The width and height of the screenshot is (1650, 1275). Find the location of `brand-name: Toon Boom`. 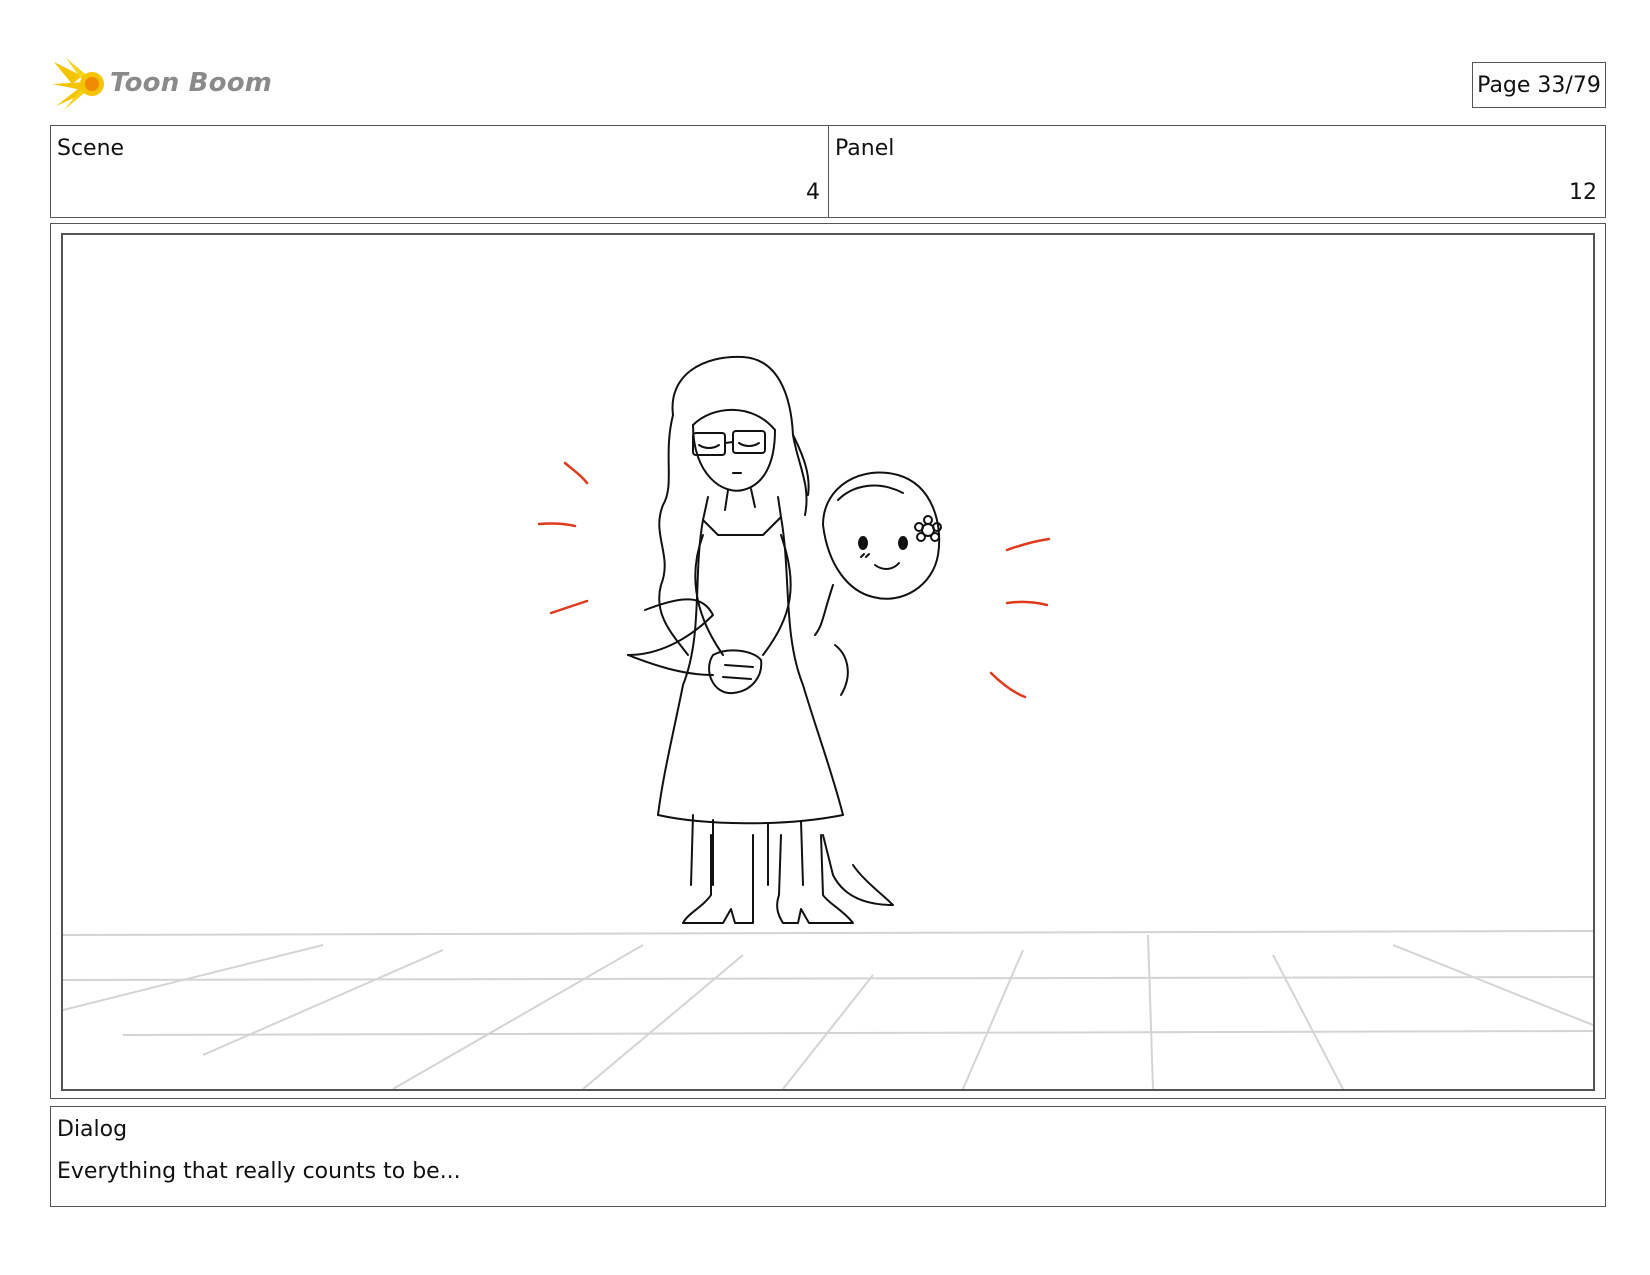

brand-name: Toon Boom is located at coordinates (191, 83).